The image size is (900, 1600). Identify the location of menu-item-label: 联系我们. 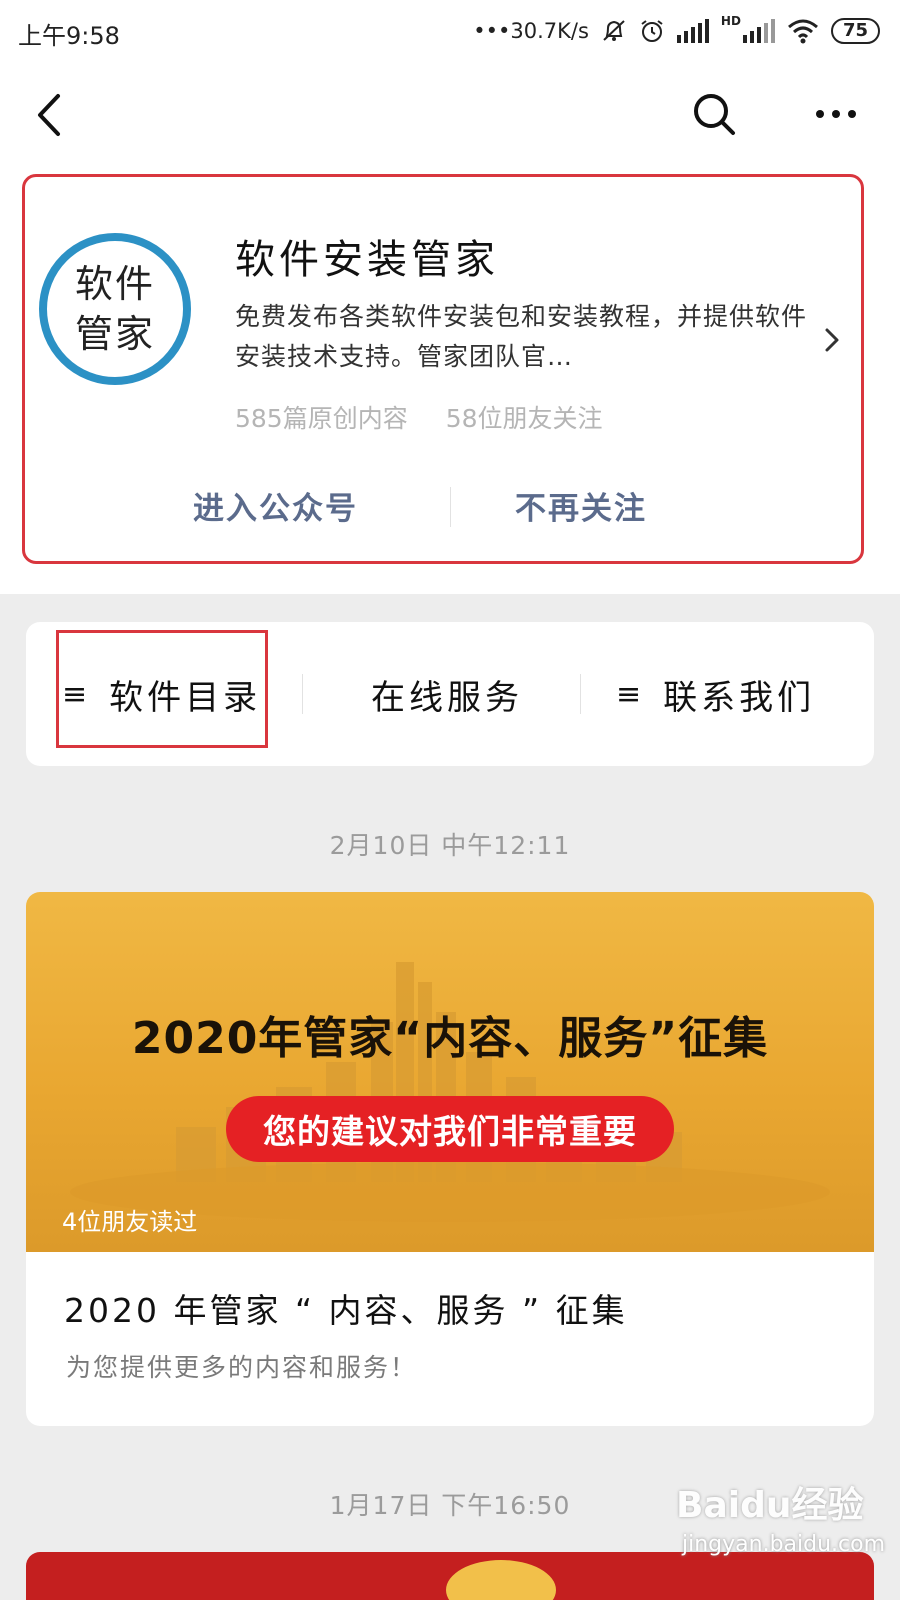
(739, 697).